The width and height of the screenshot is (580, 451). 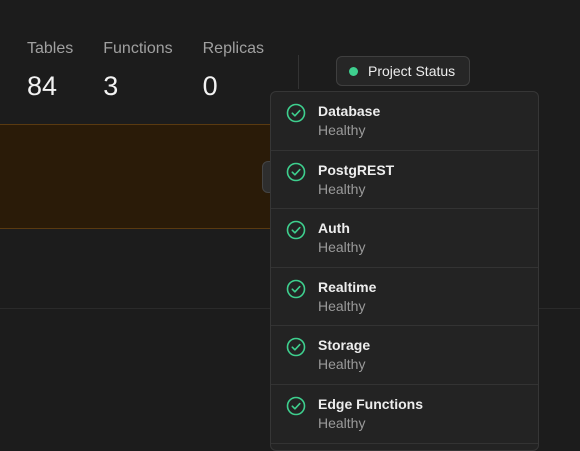 I want to click on stat-tables: Tables 84, so click(x=50, y=70).